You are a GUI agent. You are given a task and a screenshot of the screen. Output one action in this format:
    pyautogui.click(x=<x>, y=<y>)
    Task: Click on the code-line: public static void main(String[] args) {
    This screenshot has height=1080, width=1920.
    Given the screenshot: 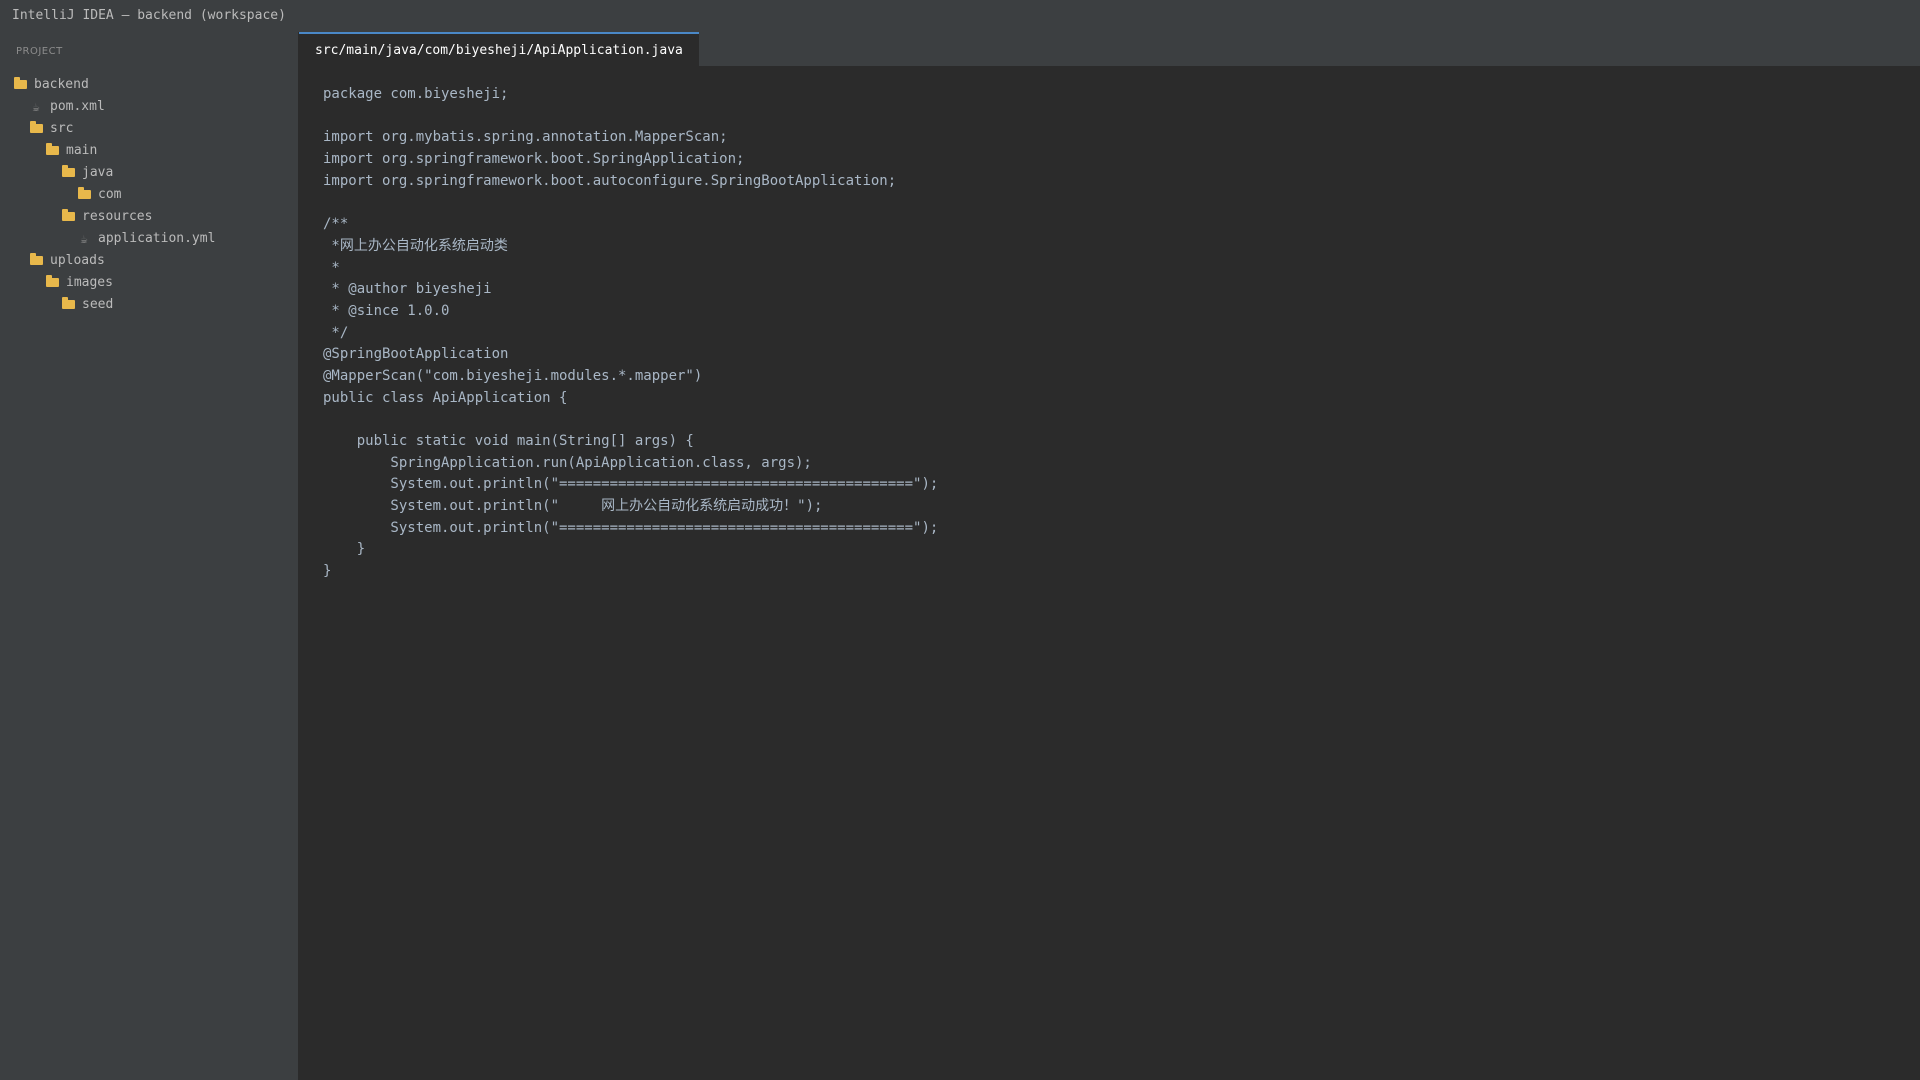 What is the action you would take?
    pyautogui.click(x=508, y=441)
    